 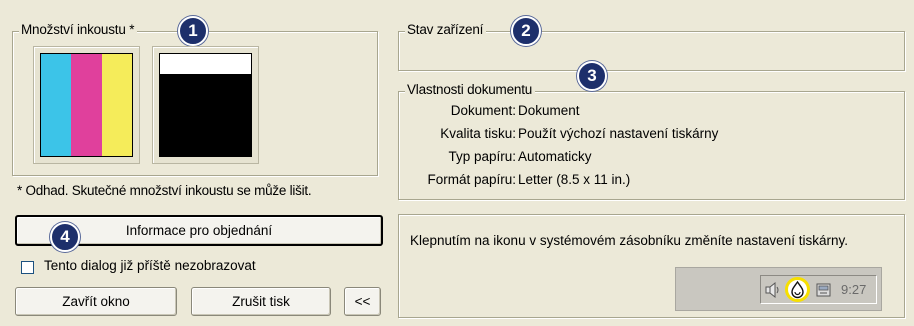 I want to click on collapse-button: <<, so click(x=362, y=301).